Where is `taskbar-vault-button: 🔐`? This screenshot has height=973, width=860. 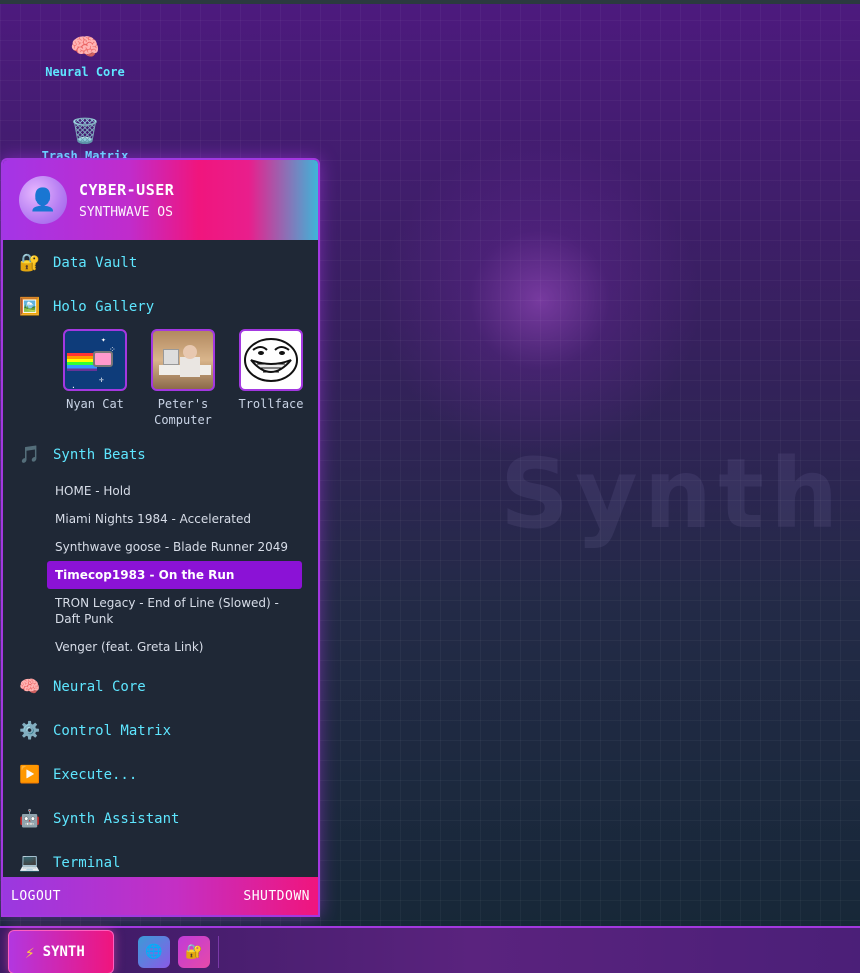
taskbar-vault-button: 🔐 is located at coordinates (194, 952).